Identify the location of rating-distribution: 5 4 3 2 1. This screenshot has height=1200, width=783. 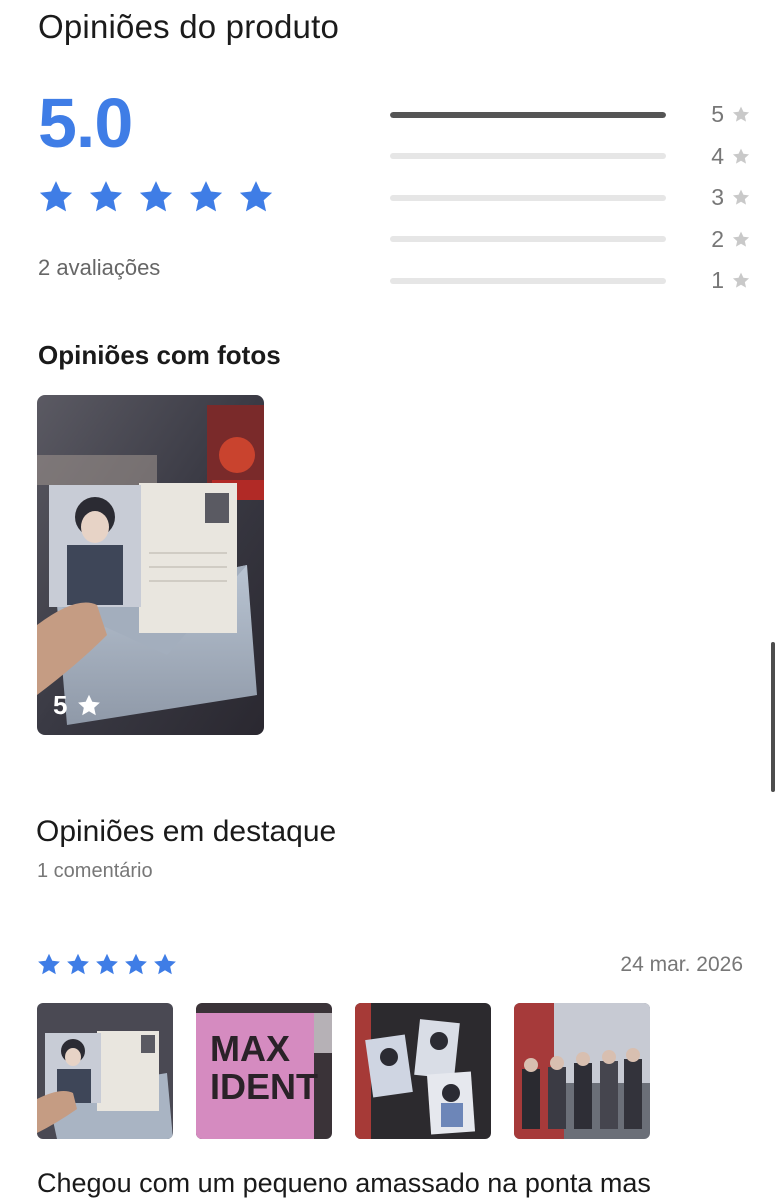
(570, 198).